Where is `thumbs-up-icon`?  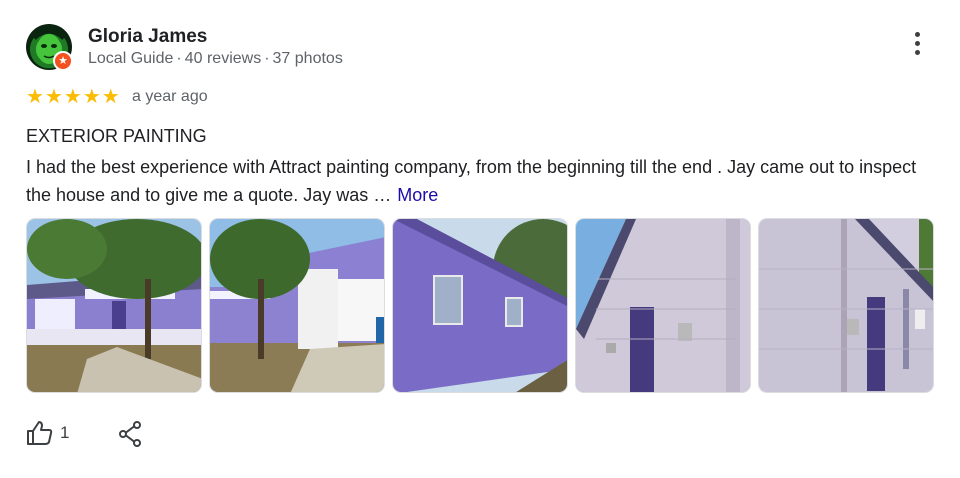
thumbs-up-icon is located at coordinates (40, 433).